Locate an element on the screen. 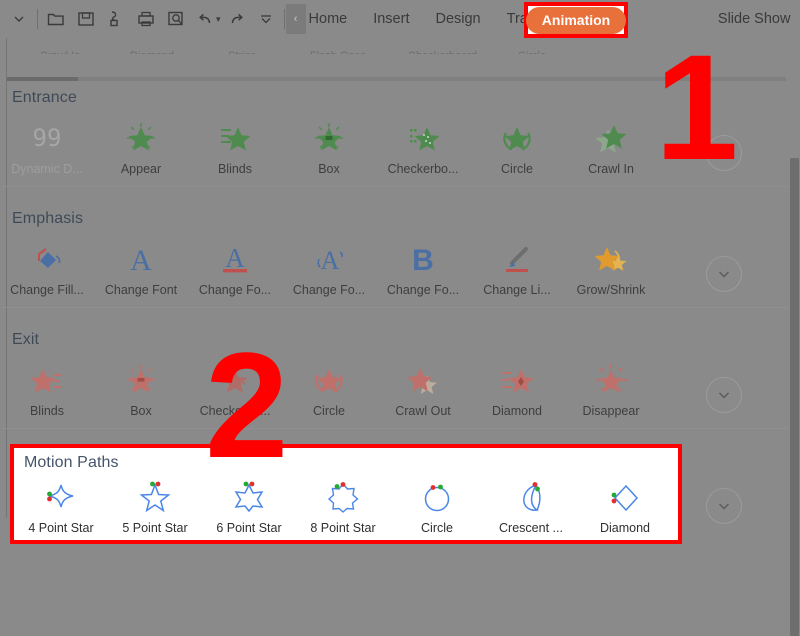 The image size is (800, 636). animation-item-box-entrance: Box is located at coordinates (329, 144).